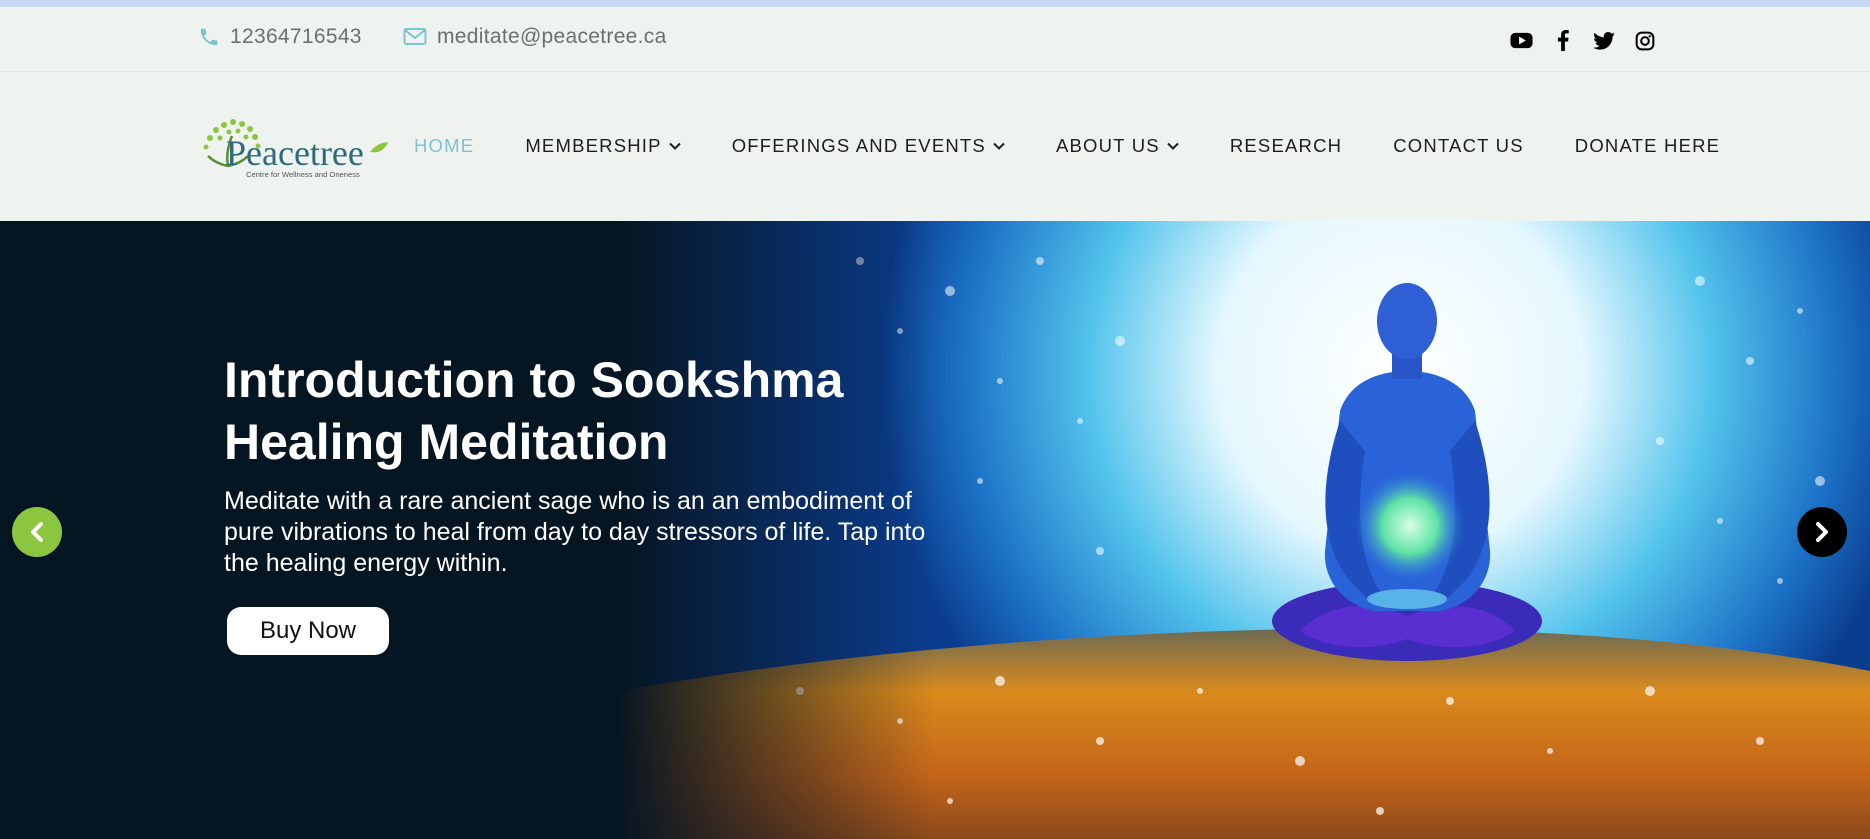 The image size is (1870, 839). I want to click on twitter-icon, so click(1603, 40).